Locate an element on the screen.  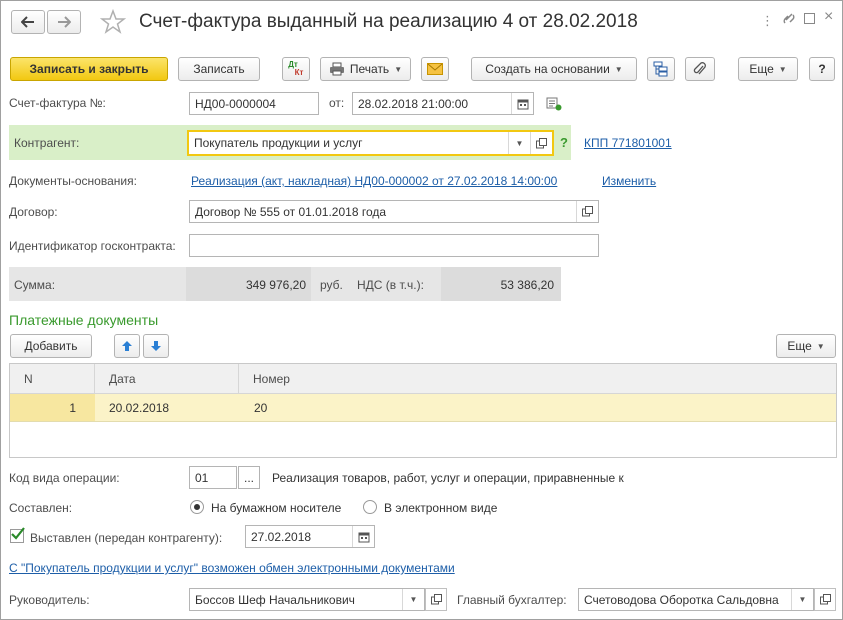
row-date-cell: 20.02.2018 is located at coordinates (139, 408).